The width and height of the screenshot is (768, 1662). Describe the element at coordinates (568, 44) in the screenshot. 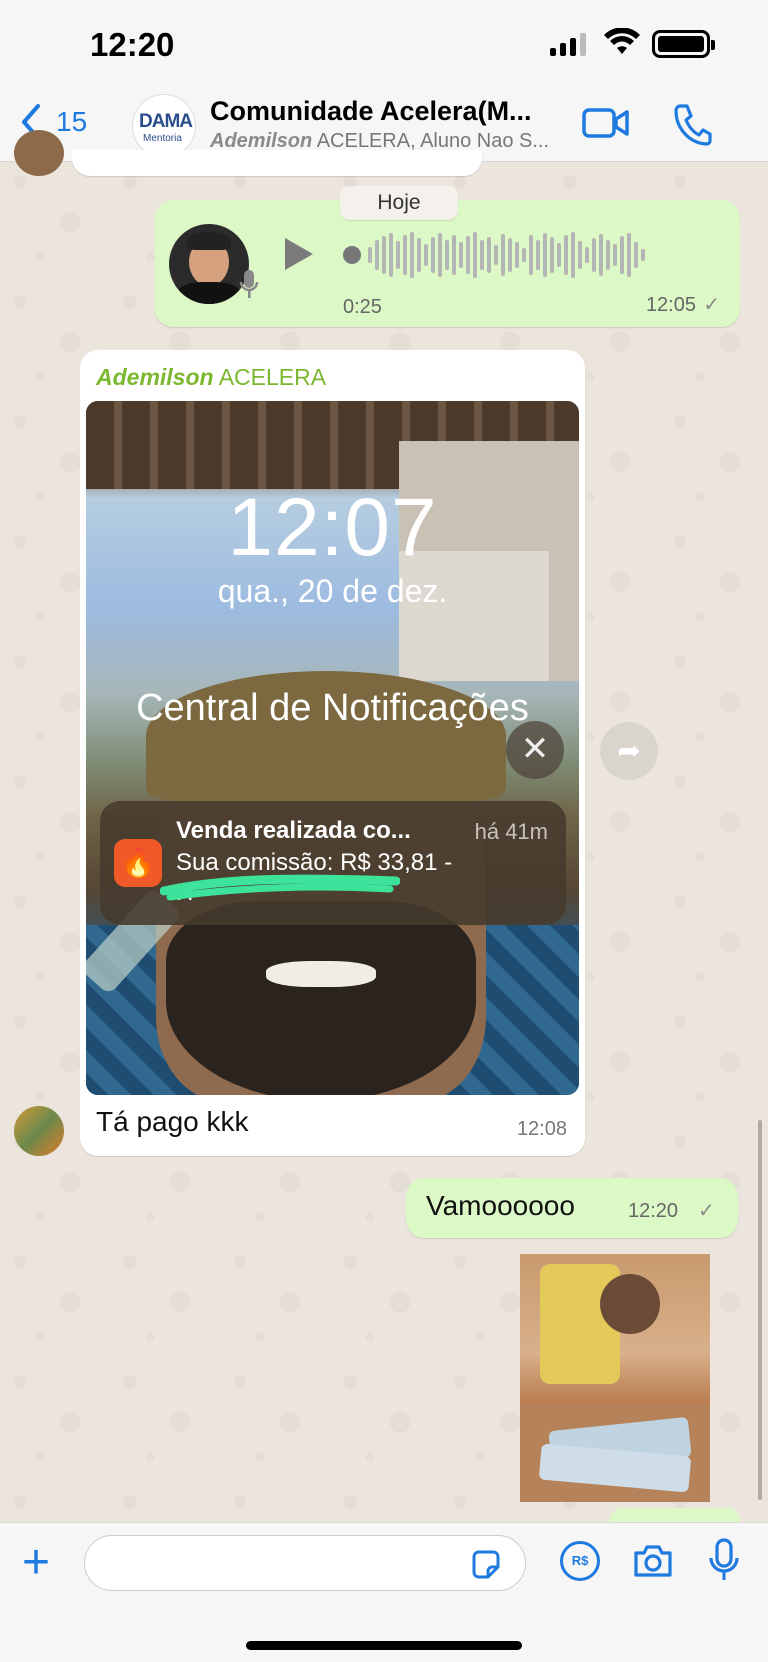

I see `cellular-signal-icon` at that location.